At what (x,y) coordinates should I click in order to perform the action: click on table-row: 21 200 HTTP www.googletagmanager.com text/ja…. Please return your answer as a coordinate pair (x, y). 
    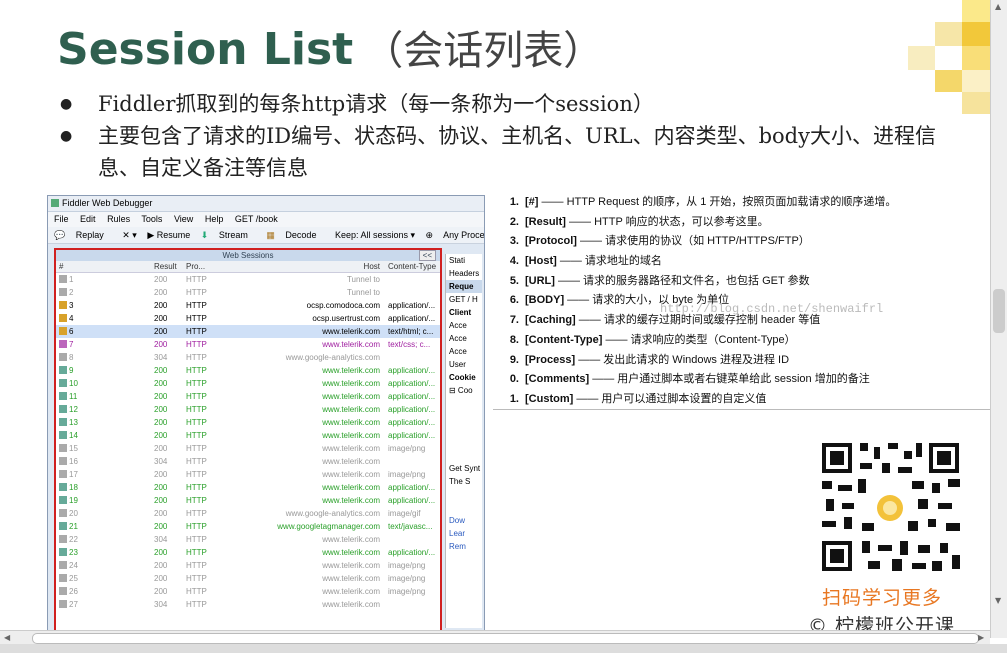
    Looking at the image, I should click on (248, 526).